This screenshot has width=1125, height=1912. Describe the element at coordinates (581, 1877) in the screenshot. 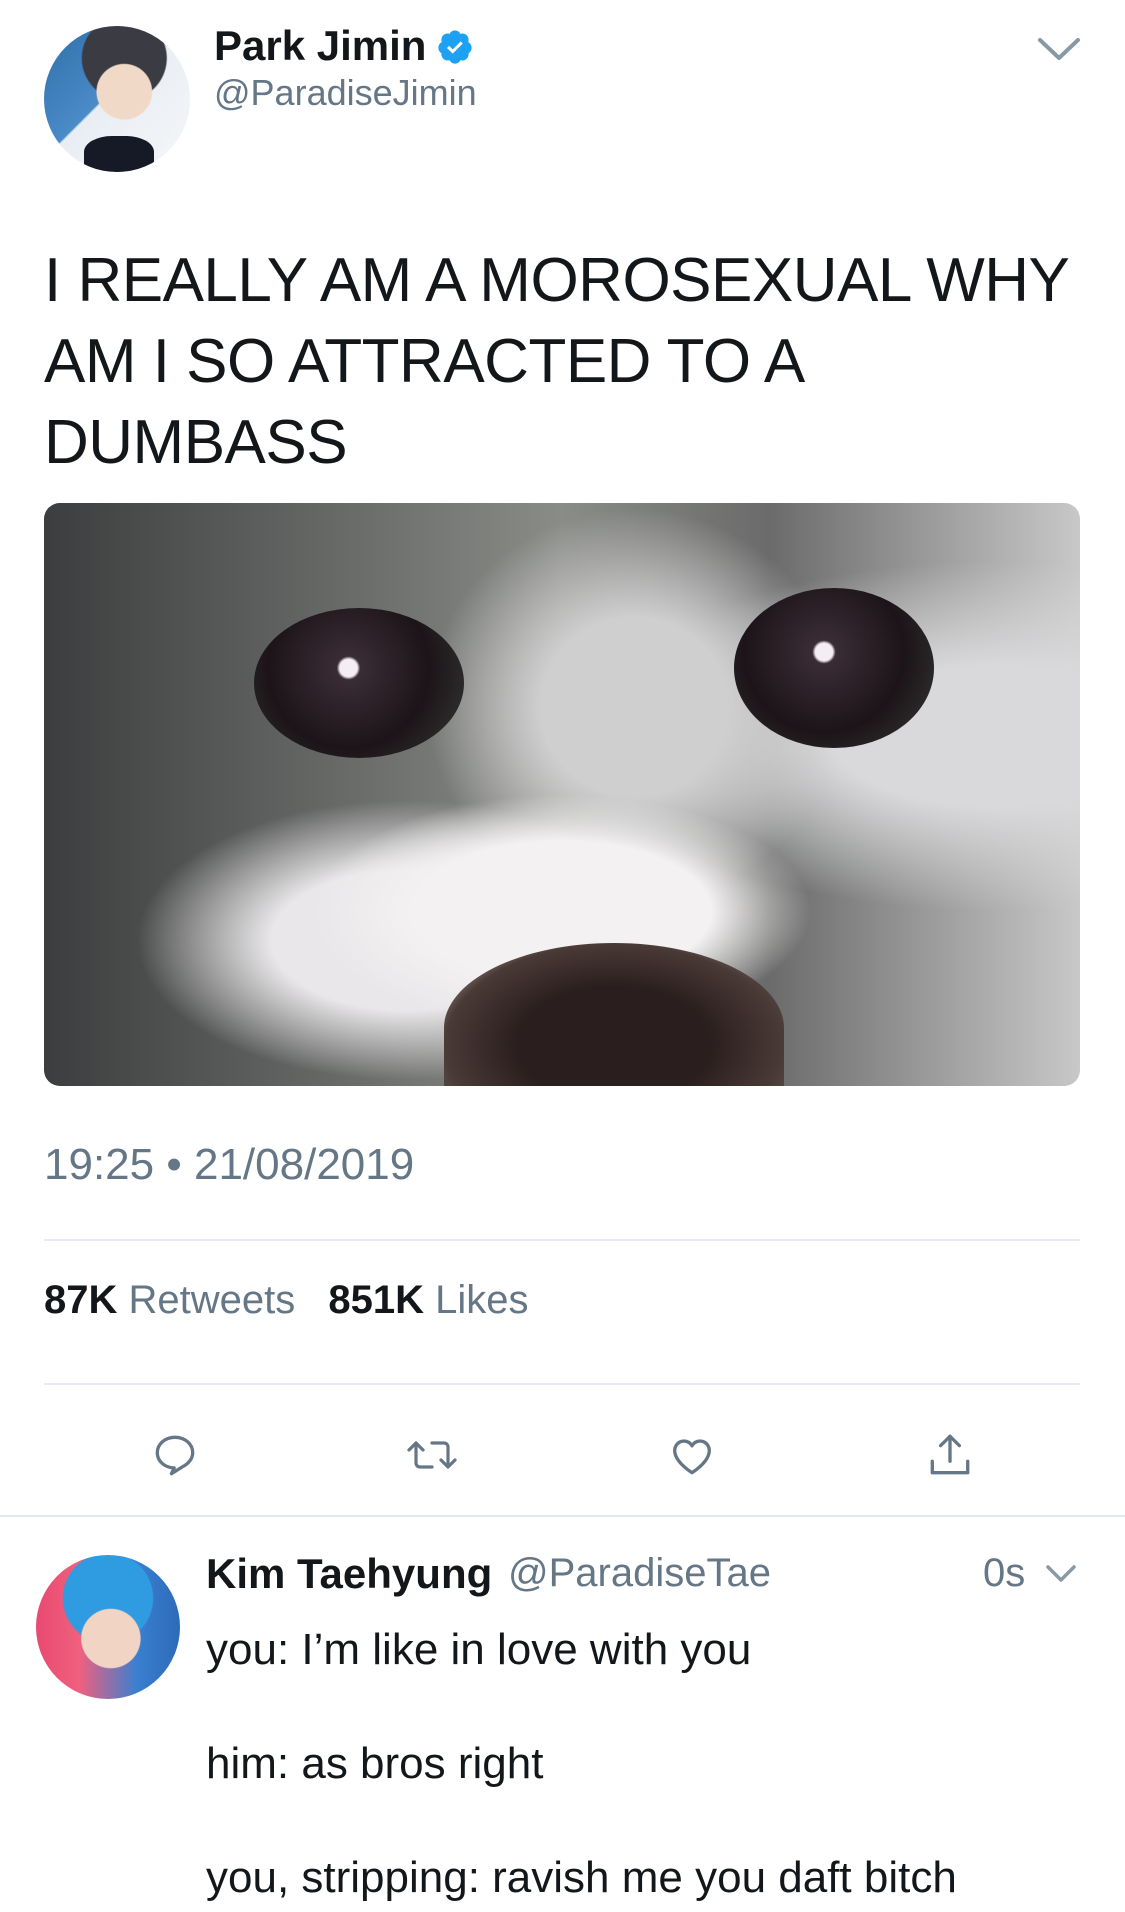

I see `reply-text-line: you, stripping: ravish me you daft bitch` at that location.